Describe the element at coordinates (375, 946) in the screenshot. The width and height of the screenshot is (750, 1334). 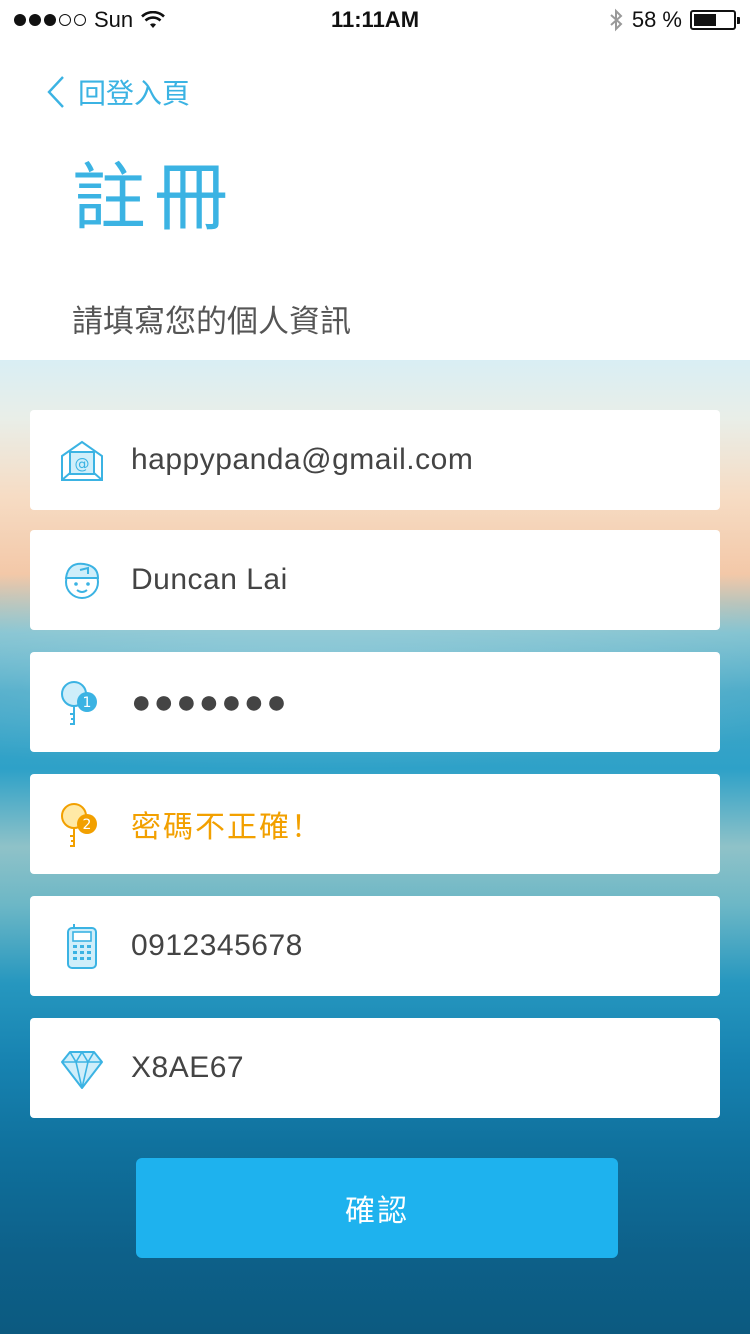
I see `phone-field: 0912345678` at that location.